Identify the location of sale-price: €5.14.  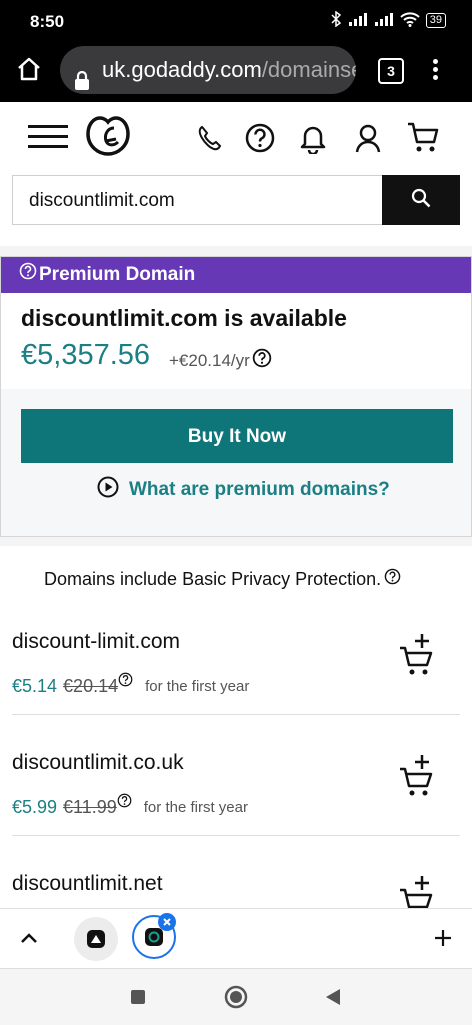
(35, 685).